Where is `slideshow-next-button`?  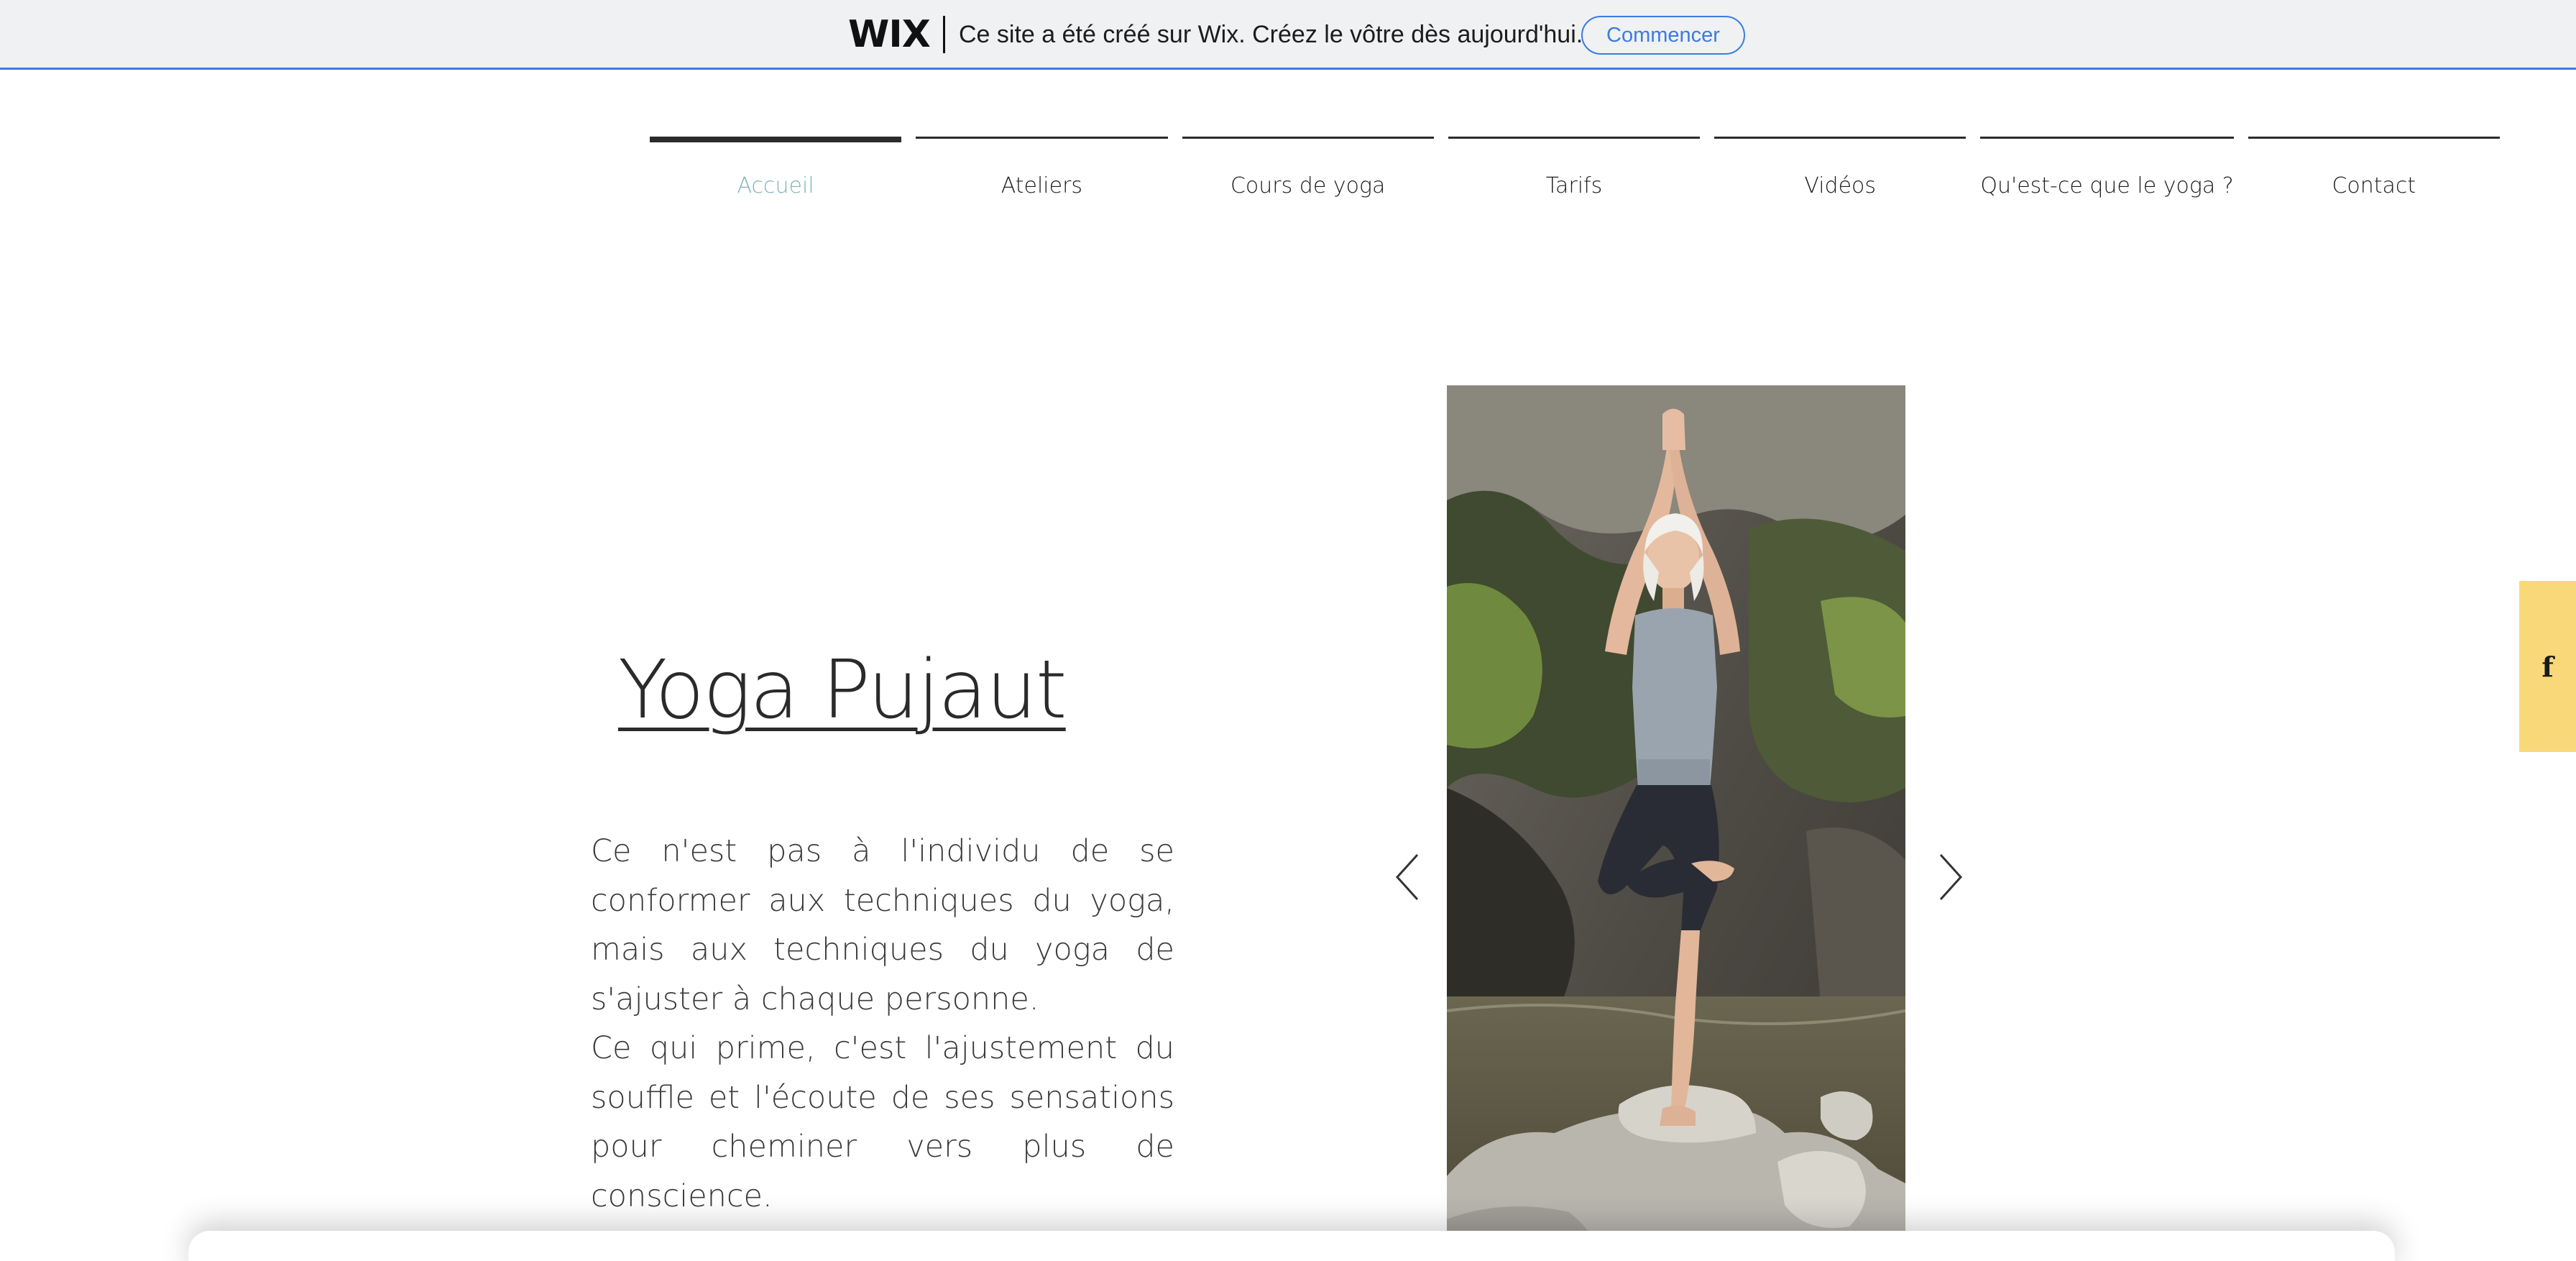
slideshow-next-button is located at coordinates (1950, 877).